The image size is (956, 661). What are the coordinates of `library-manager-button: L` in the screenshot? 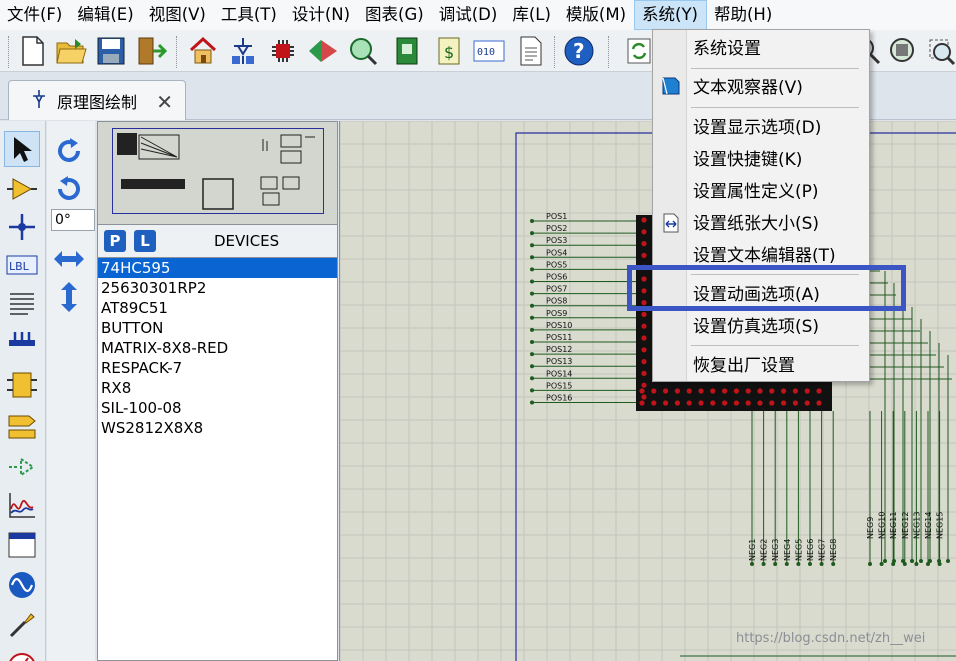 It's located at (145, 241).